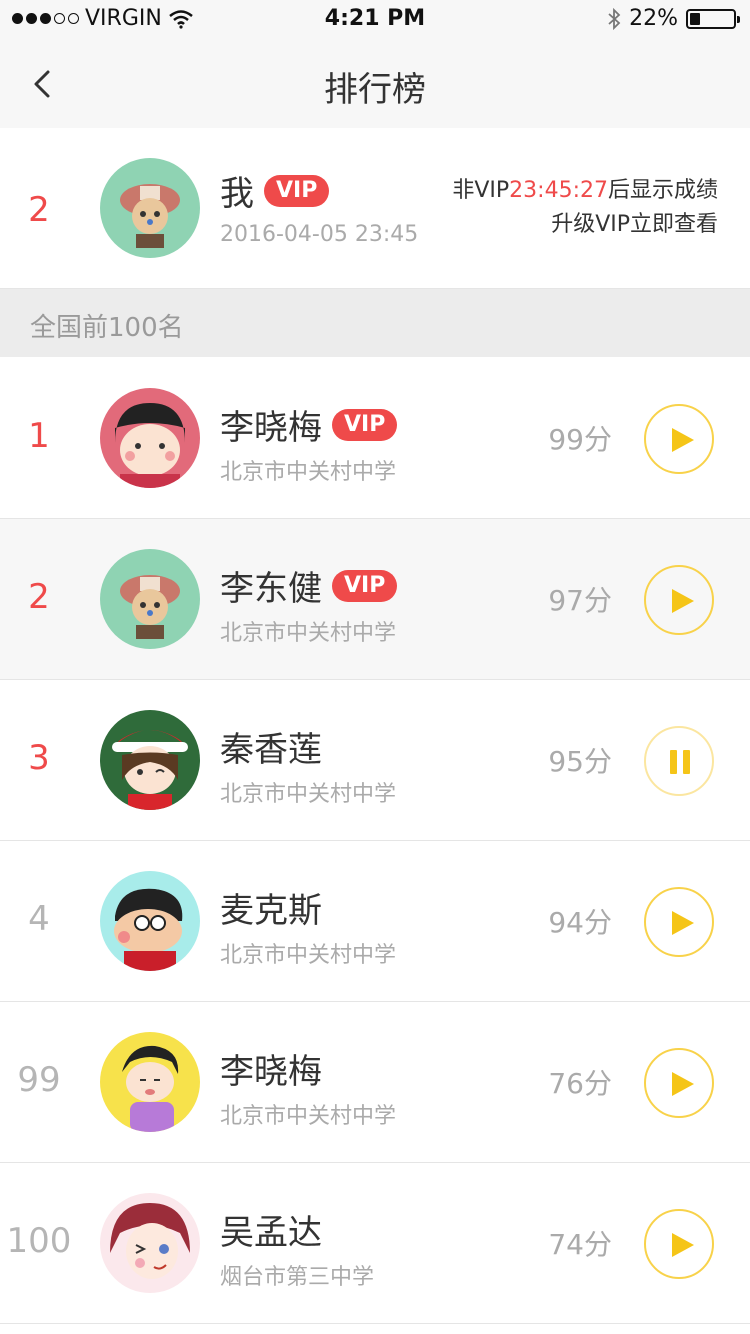 Image resolution: width=750 pixels, height=1334 pixels. Describe the element at coordinates (39, 210) in the screenshot. I see `my-rank: 2` at that location.